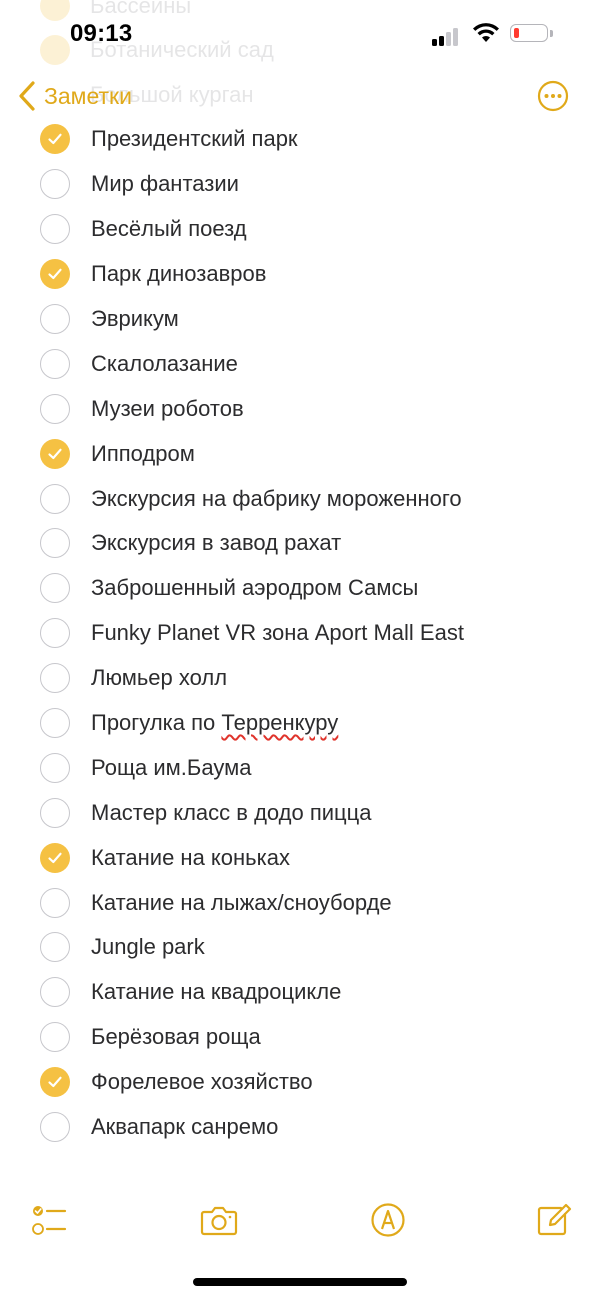 This screenshot has height=1297, width=600. Describe the element at coordinates (171, 768) in the screenshot. I see `checklist-item-label: Роща им.Баума` at that location.